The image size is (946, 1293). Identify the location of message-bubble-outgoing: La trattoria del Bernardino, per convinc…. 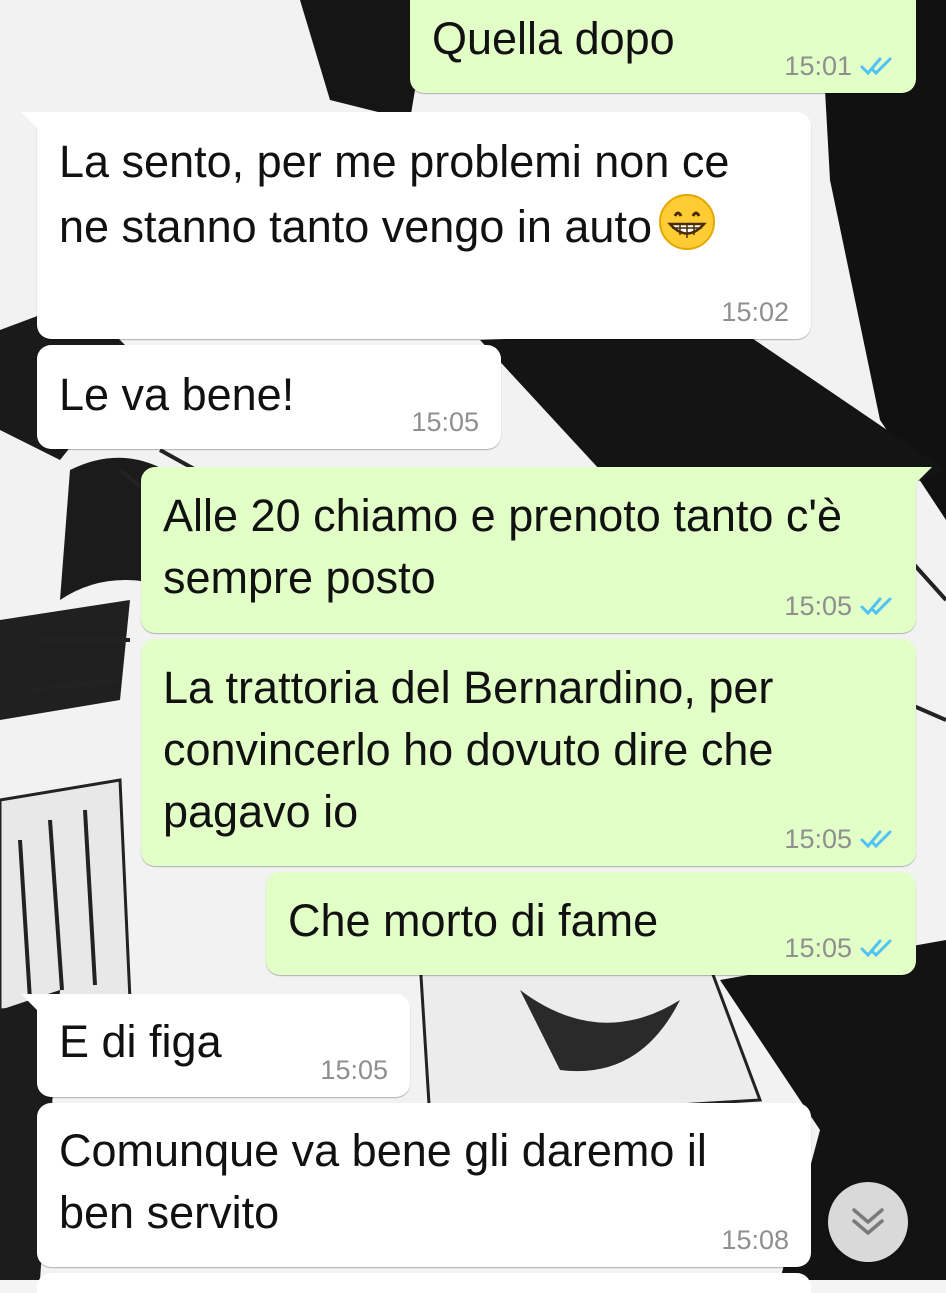
(528, 752).